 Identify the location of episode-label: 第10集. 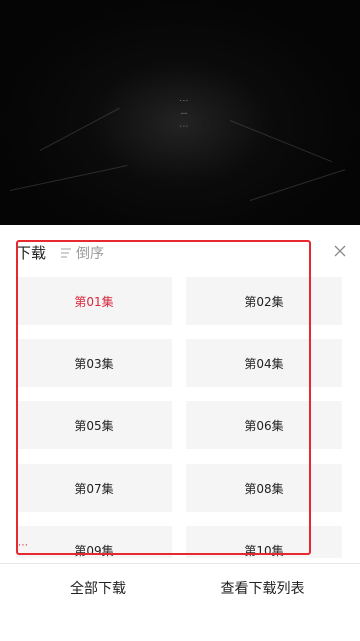
(264, 550).